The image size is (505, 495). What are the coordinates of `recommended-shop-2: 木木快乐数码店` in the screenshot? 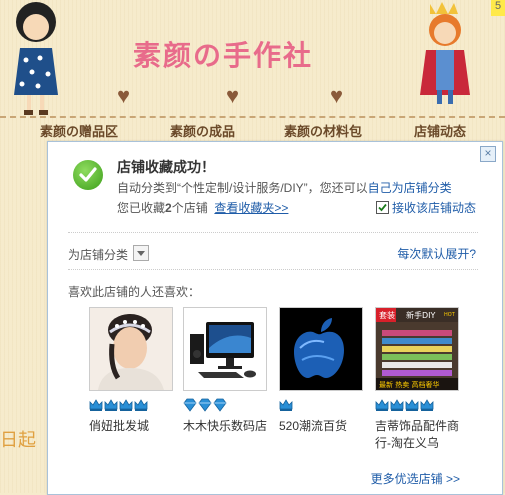 It's located at (225, 371).